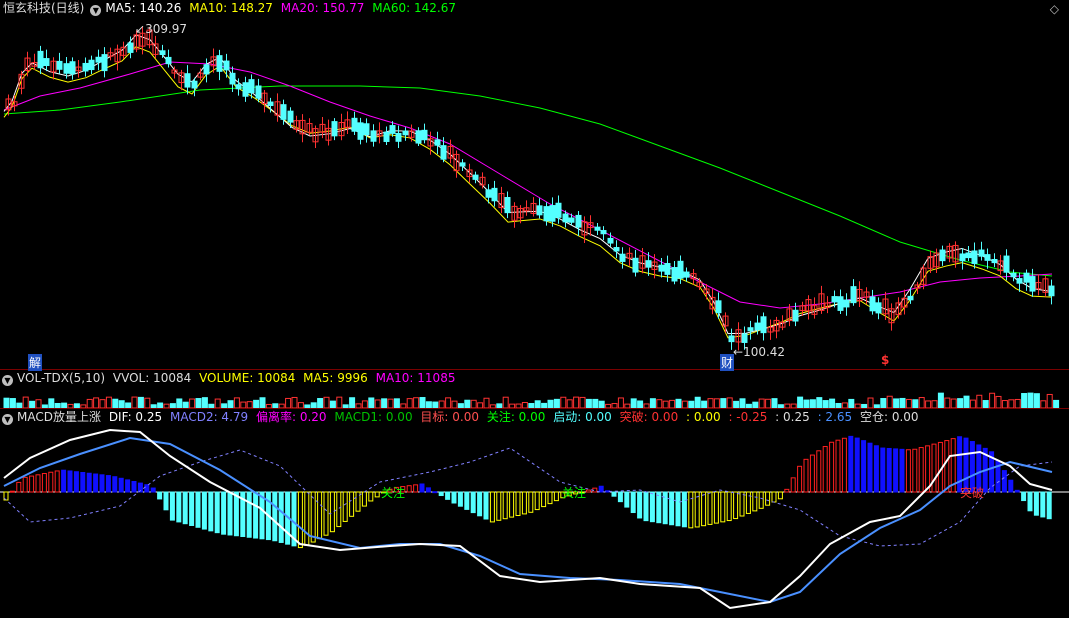 This screenshot has width=1069, height=618. What do you see at coordinates (889, 417) in the screenshot?
I see `kongcang-value: 空仓: 0.00` at bounding box center [889, 417].